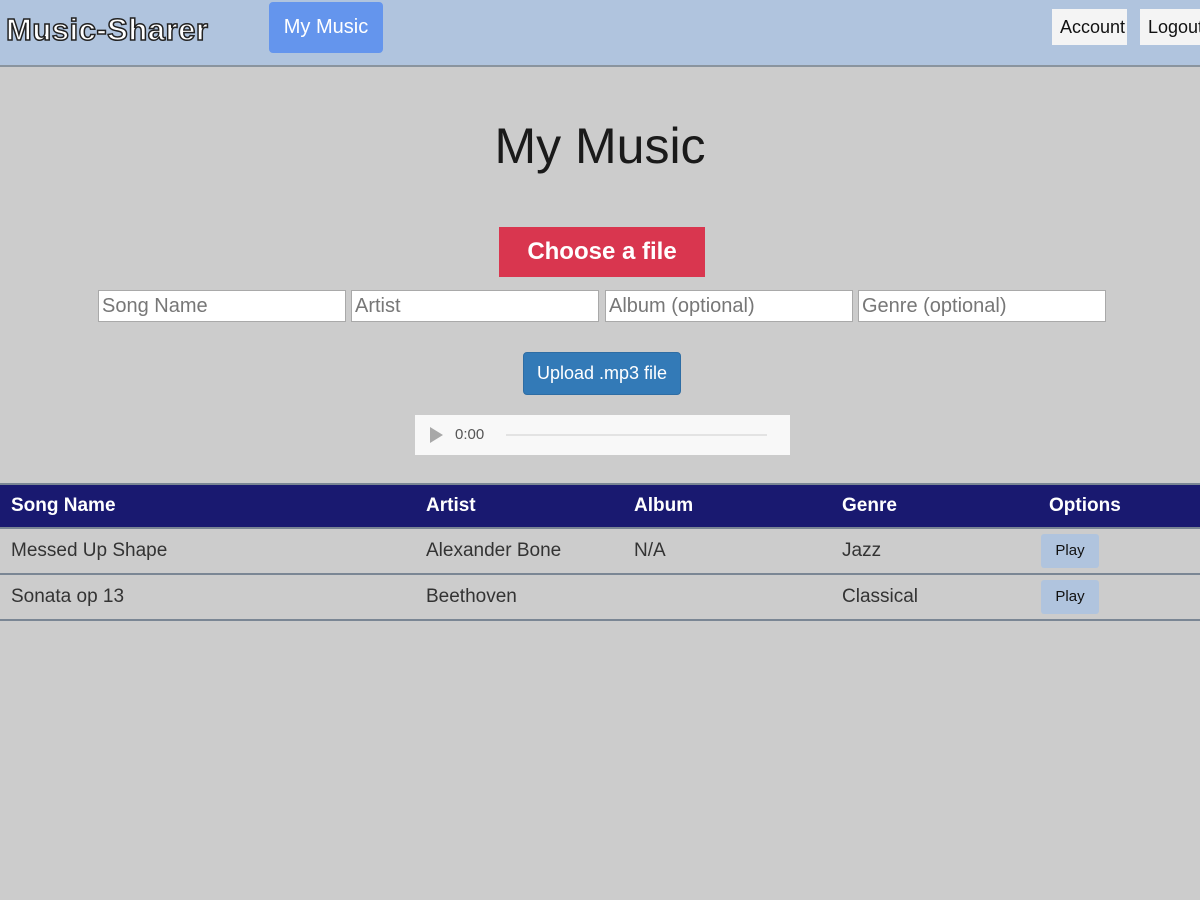 The height and width of the screenshot is (900, 1200). Describe the element at coordinates (600, 146) in the screenshot. I see `page-title: My Music` at that location.